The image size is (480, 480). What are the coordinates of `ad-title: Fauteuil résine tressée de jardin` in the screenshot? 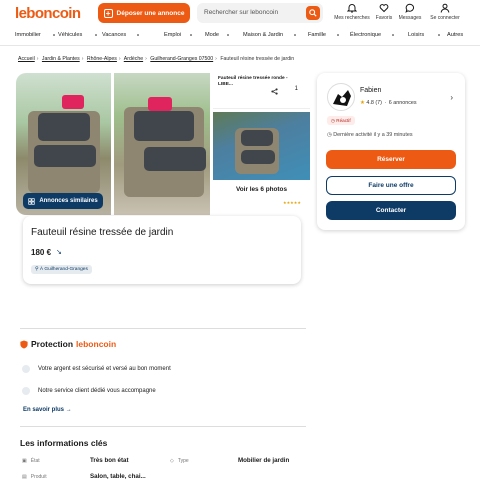 It's located at (102, 232).